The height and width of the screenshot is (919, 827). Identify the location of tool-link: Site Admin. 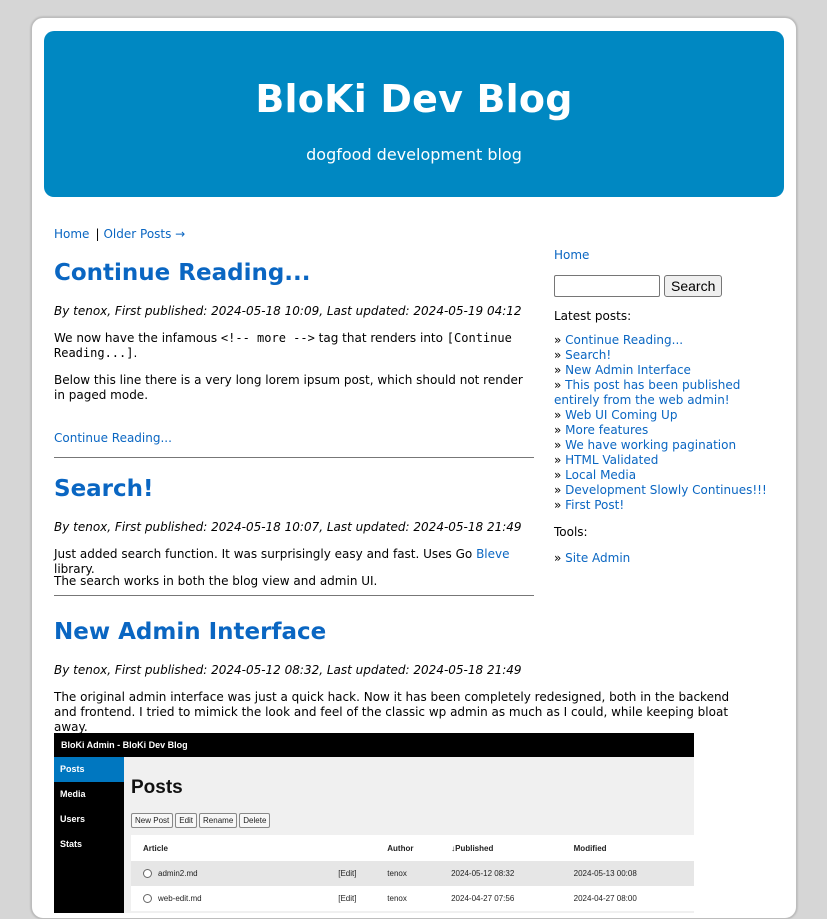
(597, 558).